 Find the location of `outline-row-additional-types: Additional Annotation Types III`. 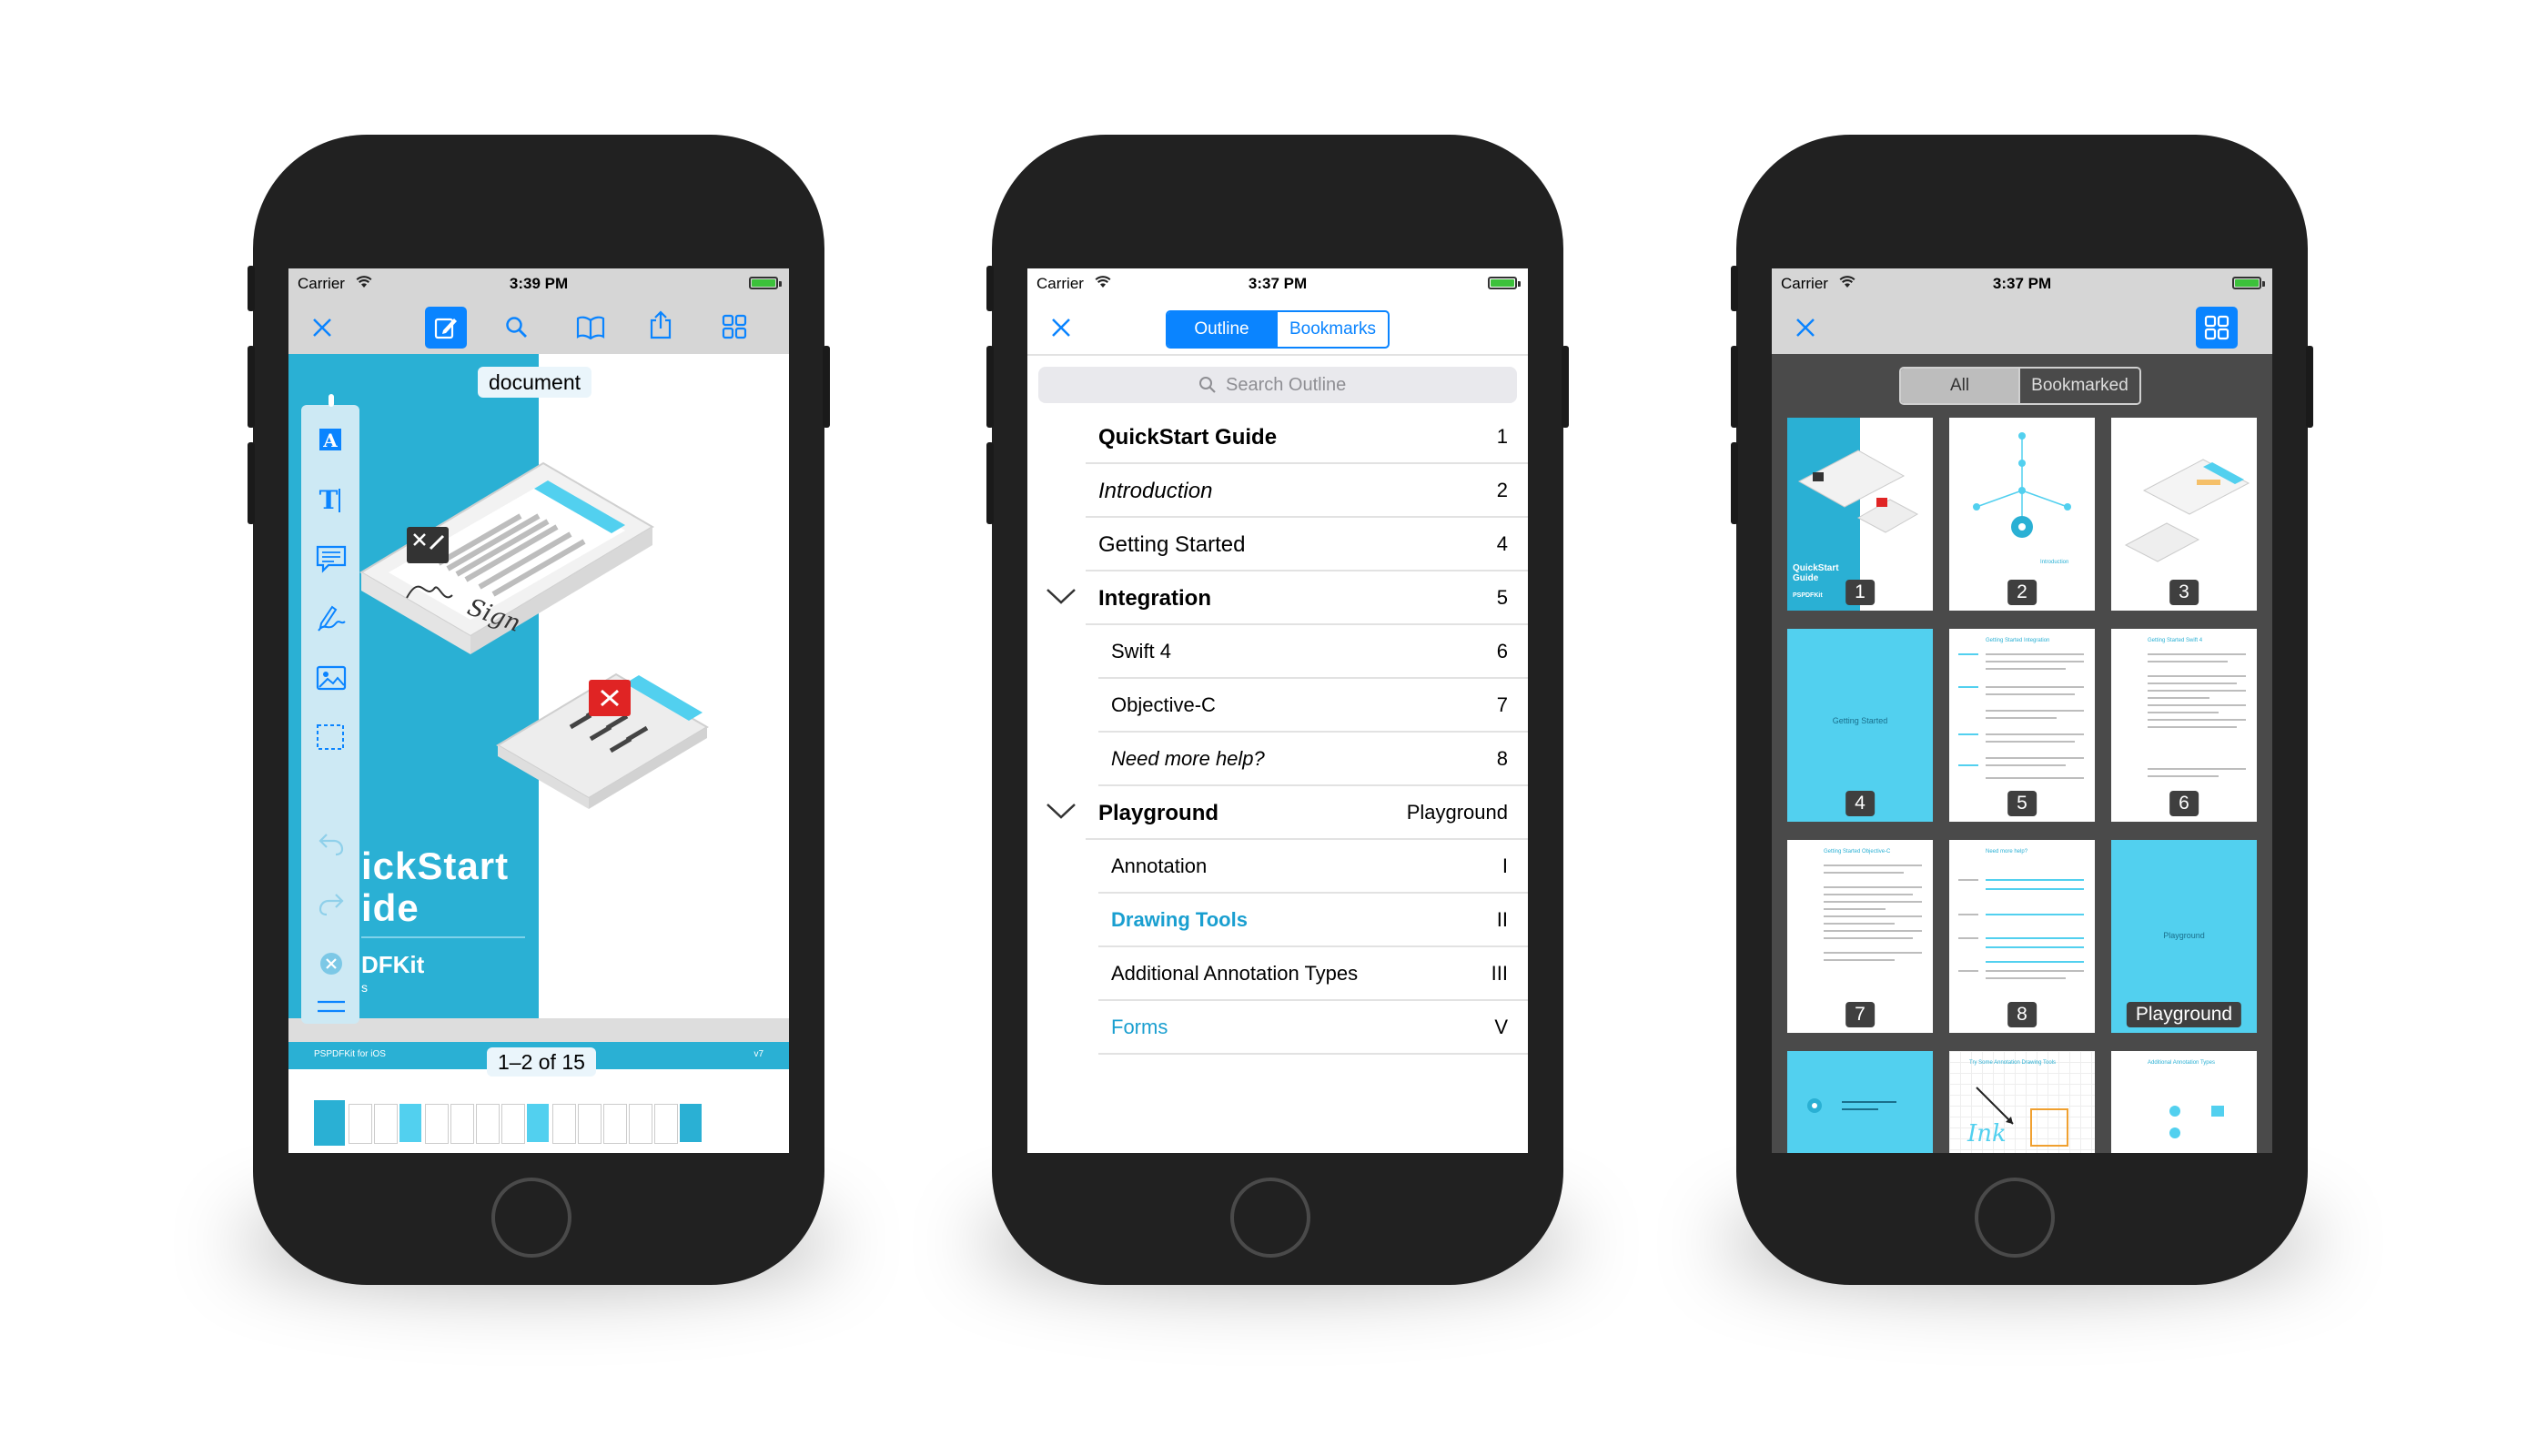

outline-row-additional-types: Additional Annotation Types III is located at coordinates (1313, 974).